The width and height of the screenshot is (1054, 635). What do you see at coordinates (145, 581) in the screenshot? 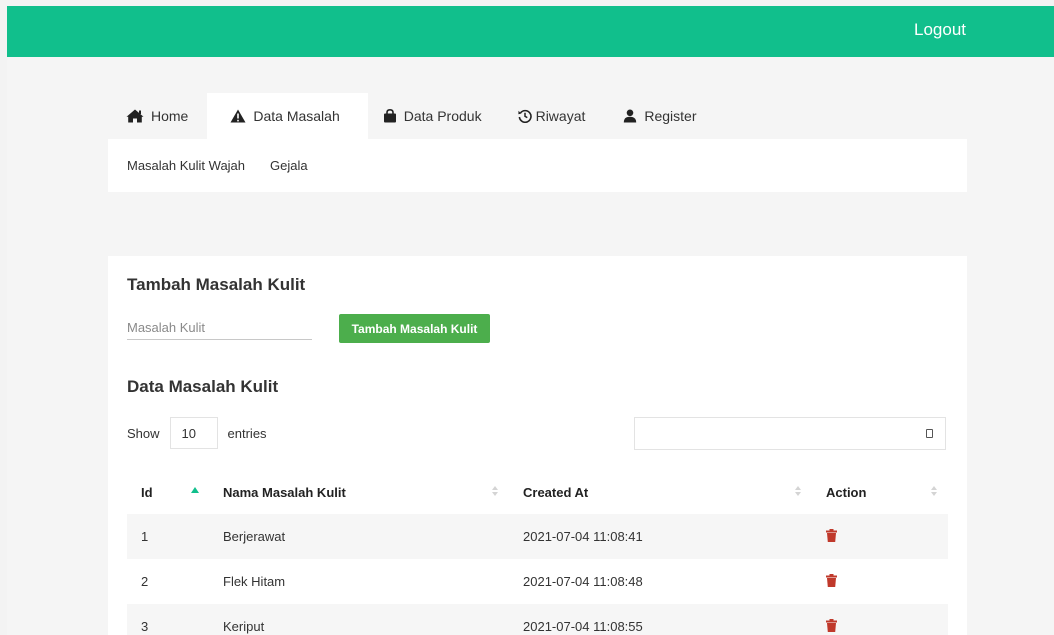
I see `cell-id: 2` at bounding box center [145, 581].